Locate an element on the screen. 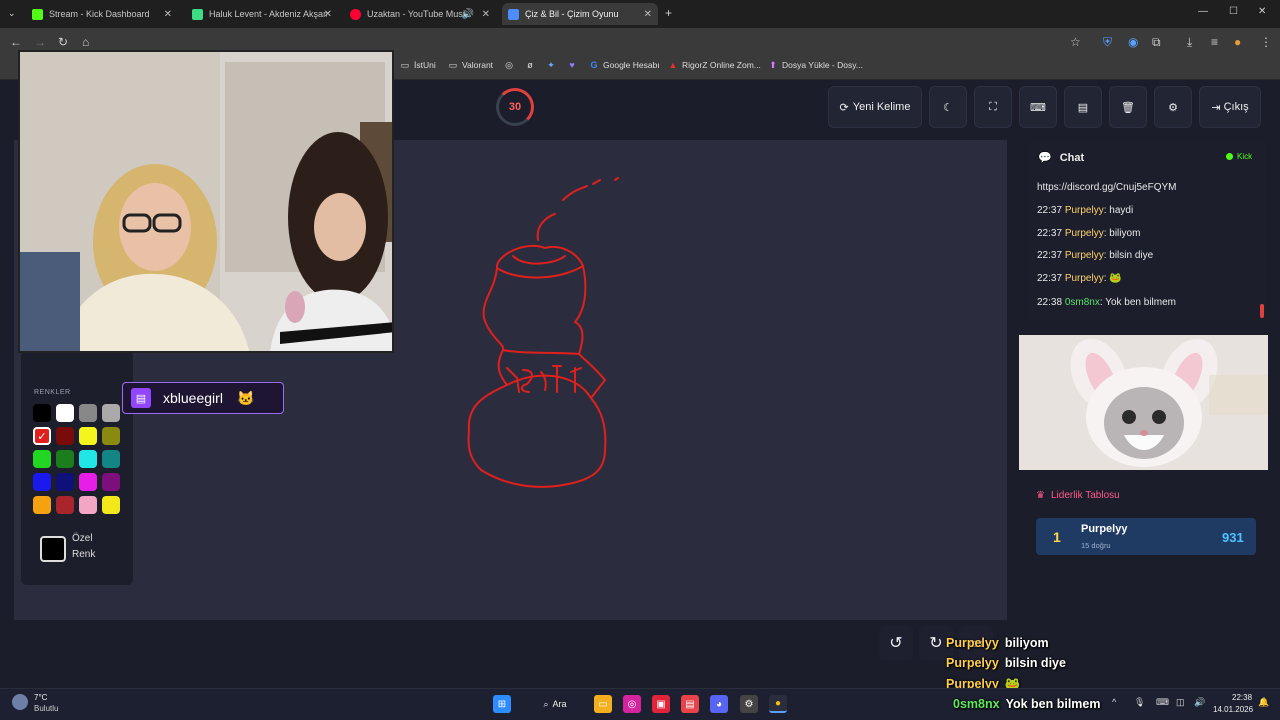 The height and width of the screenshot is (720, 1280). back-icon: ← is located at coordinates (16, 42).